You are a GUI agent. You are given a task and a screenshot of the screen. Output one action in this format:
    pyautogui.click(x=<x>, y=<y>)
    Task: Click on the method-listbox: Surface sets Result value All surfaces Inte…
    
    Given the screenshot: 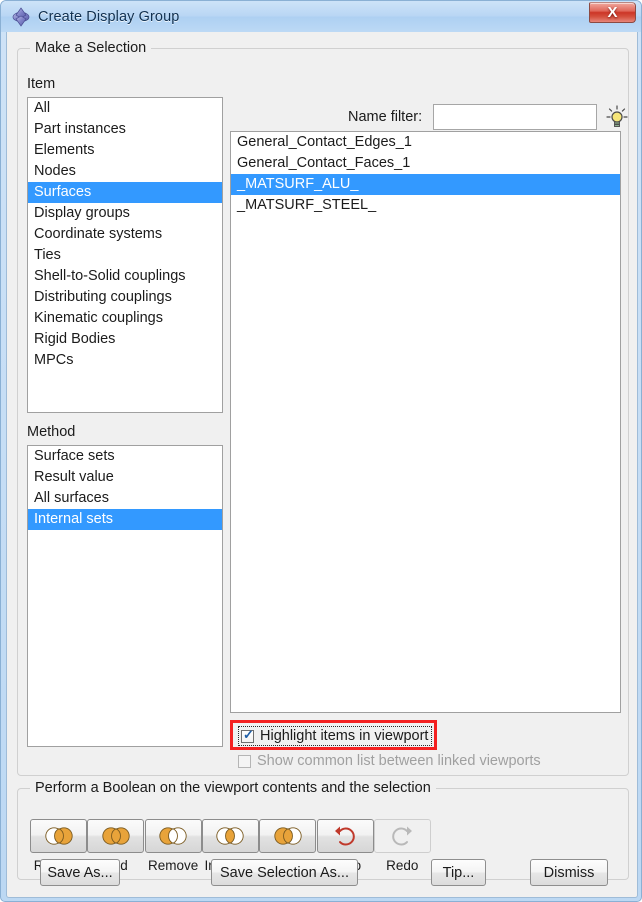 What is the action you would take?
    pyautogui.click(x=125, y=596)
    